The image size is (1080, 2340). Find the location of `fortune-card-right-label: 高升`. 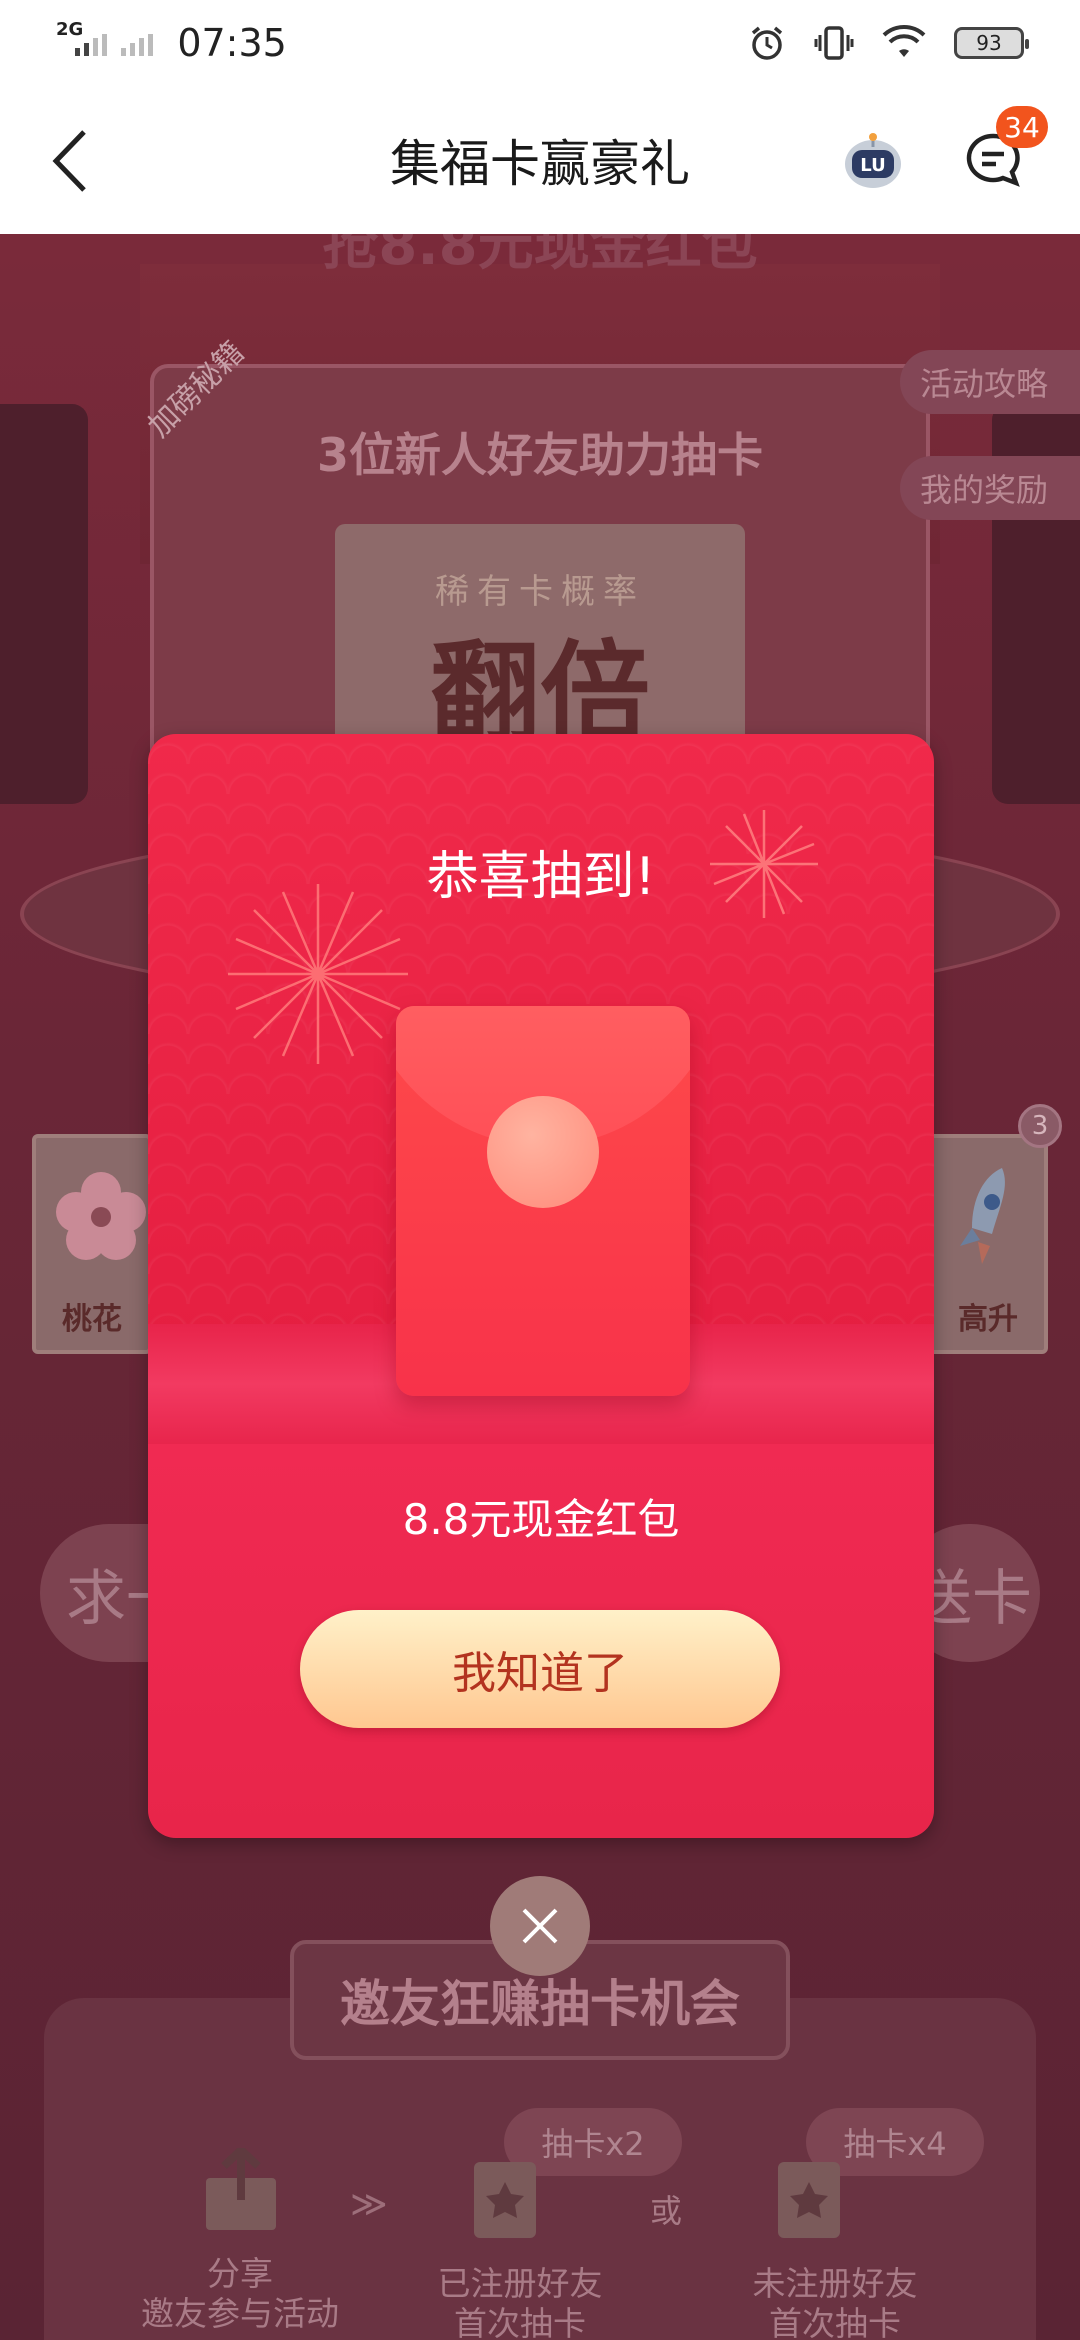

fortune-card-right-label: 高升 is located at coordinates (988, 1319).